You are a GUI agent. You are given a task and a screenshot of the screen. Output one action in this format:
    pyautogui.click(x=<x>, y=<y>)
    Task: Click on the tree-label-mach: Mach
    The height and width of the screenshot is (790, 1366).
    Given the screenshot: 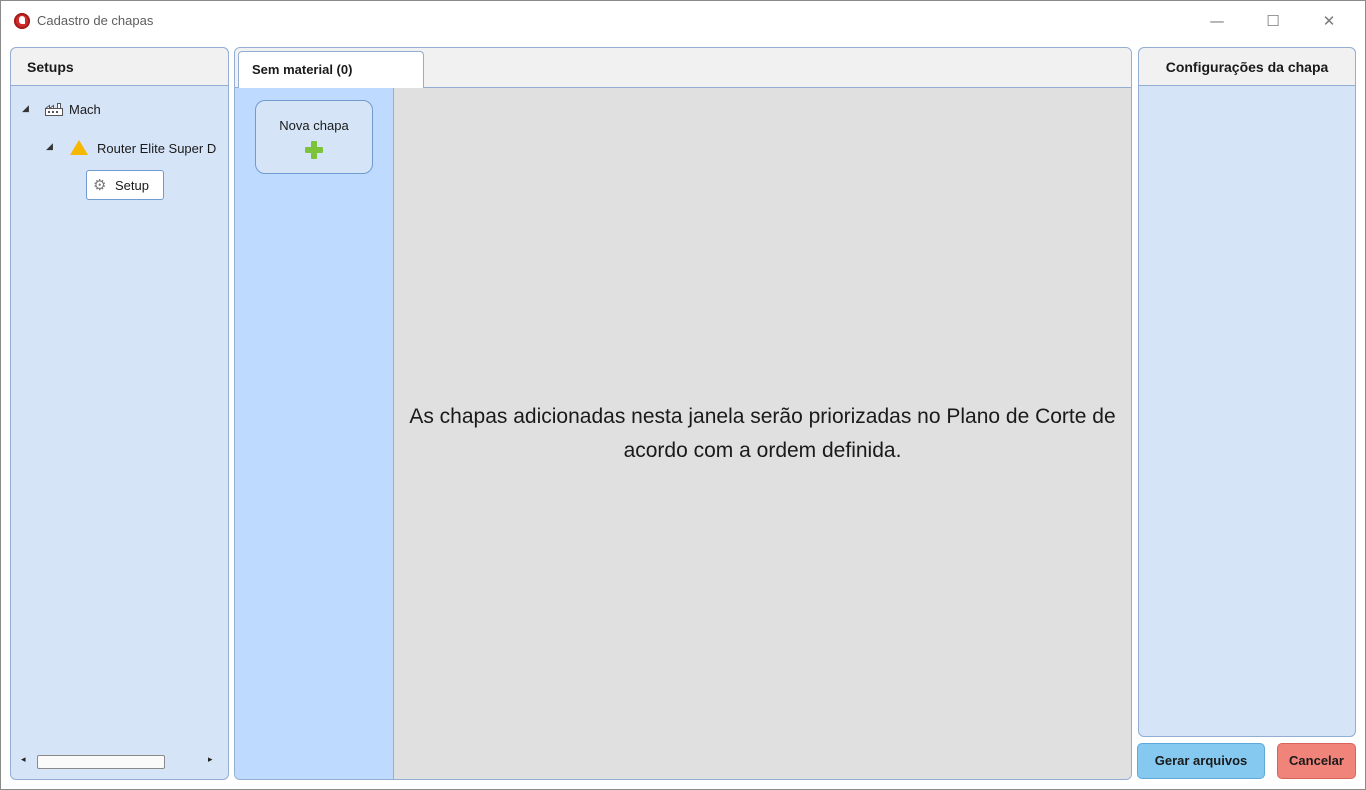 What is the action you would take?
    pyautogui.click(x=85, y=109)
    